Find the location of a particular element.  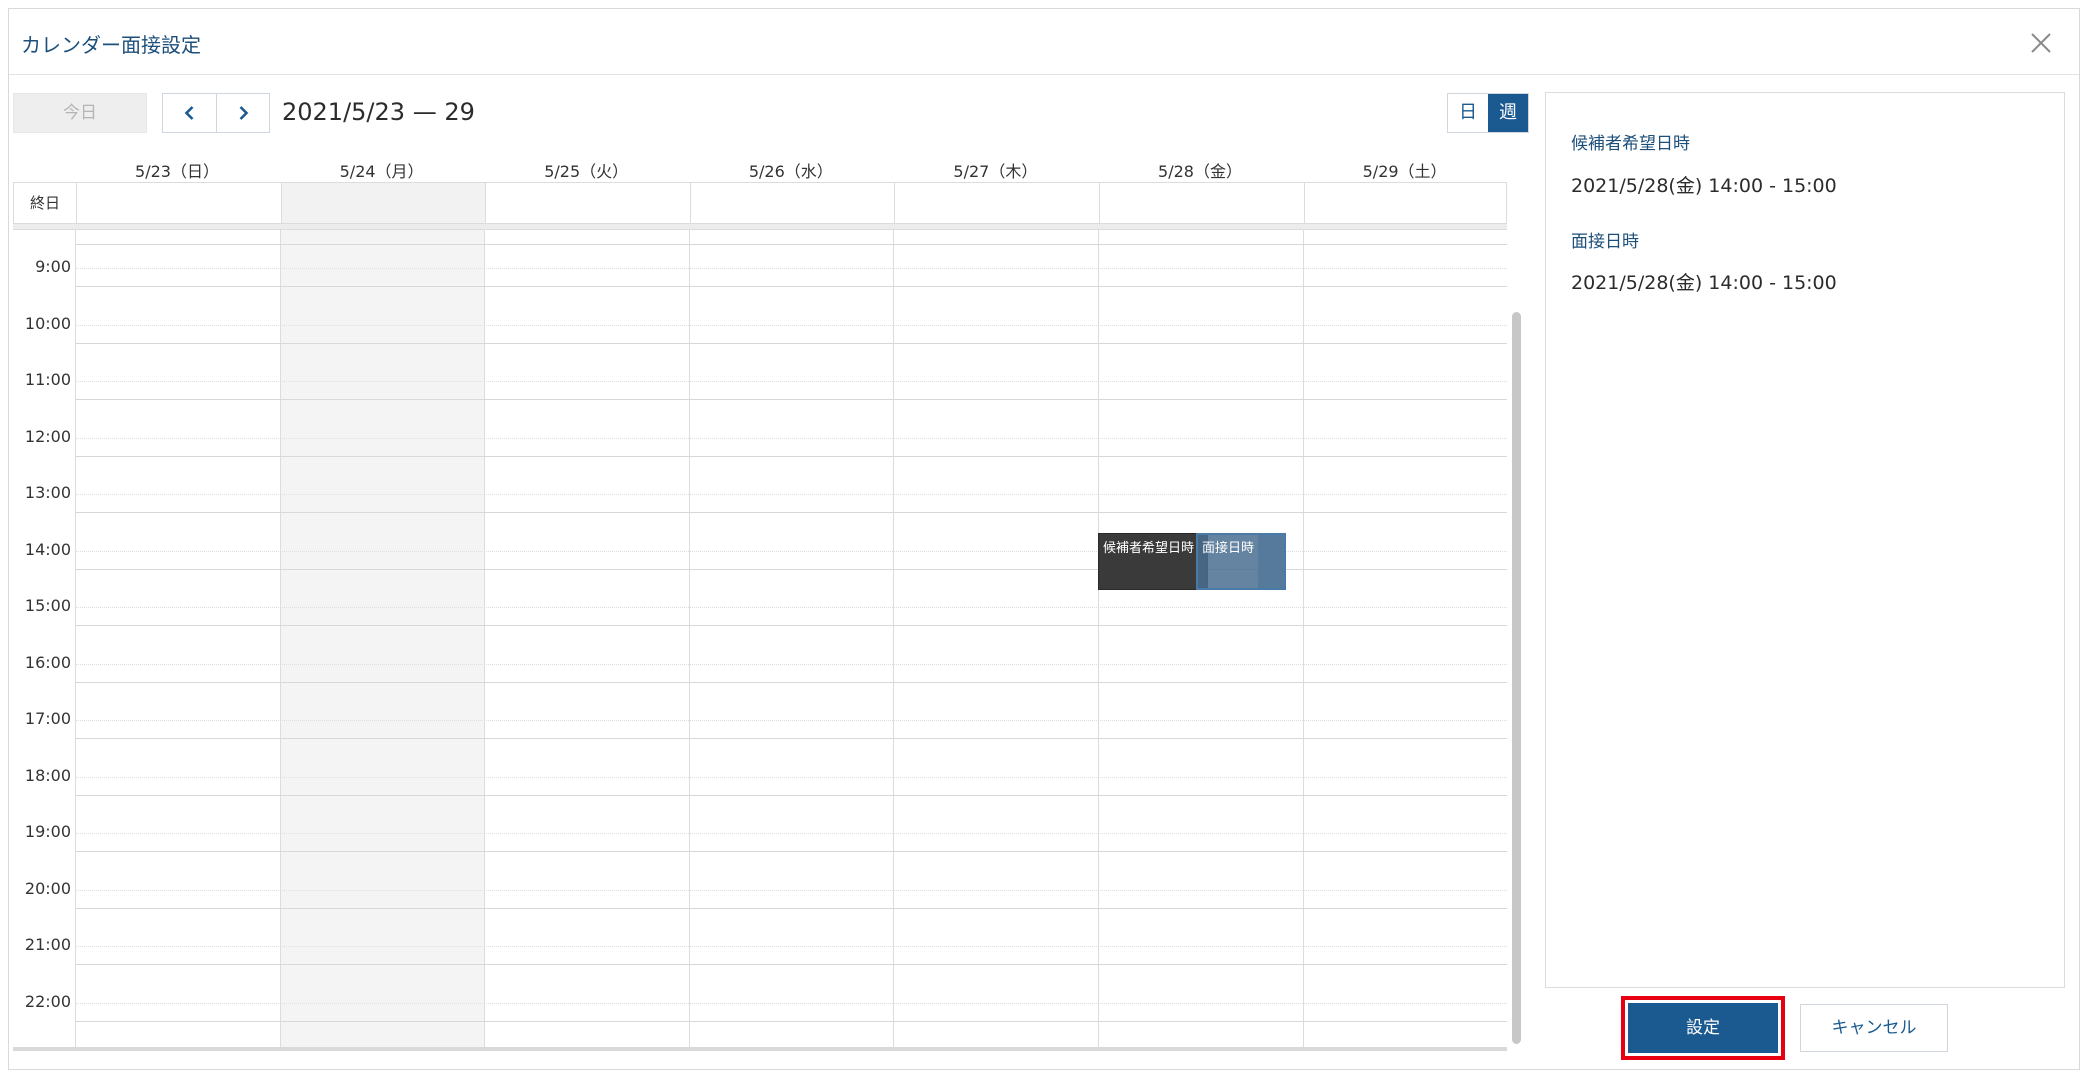

save-button: 設定 is located at coordinates (1703, 1028).